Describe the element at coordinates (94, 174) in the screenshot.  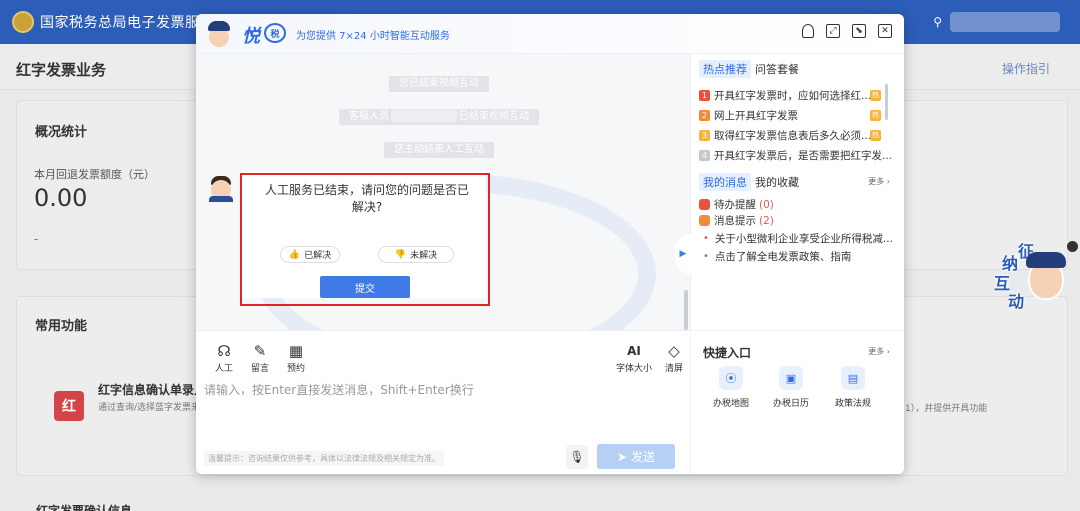
I see `stat-label: 本月回退发票额度（元）` at that location.